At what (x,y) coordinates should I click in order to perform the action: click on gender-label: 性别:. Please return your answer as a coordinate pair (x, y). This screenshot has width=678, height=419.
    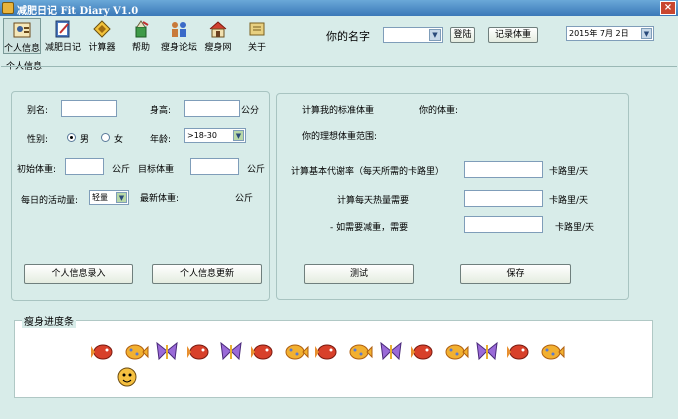
    Looking at the image, I should click on (38, 140).